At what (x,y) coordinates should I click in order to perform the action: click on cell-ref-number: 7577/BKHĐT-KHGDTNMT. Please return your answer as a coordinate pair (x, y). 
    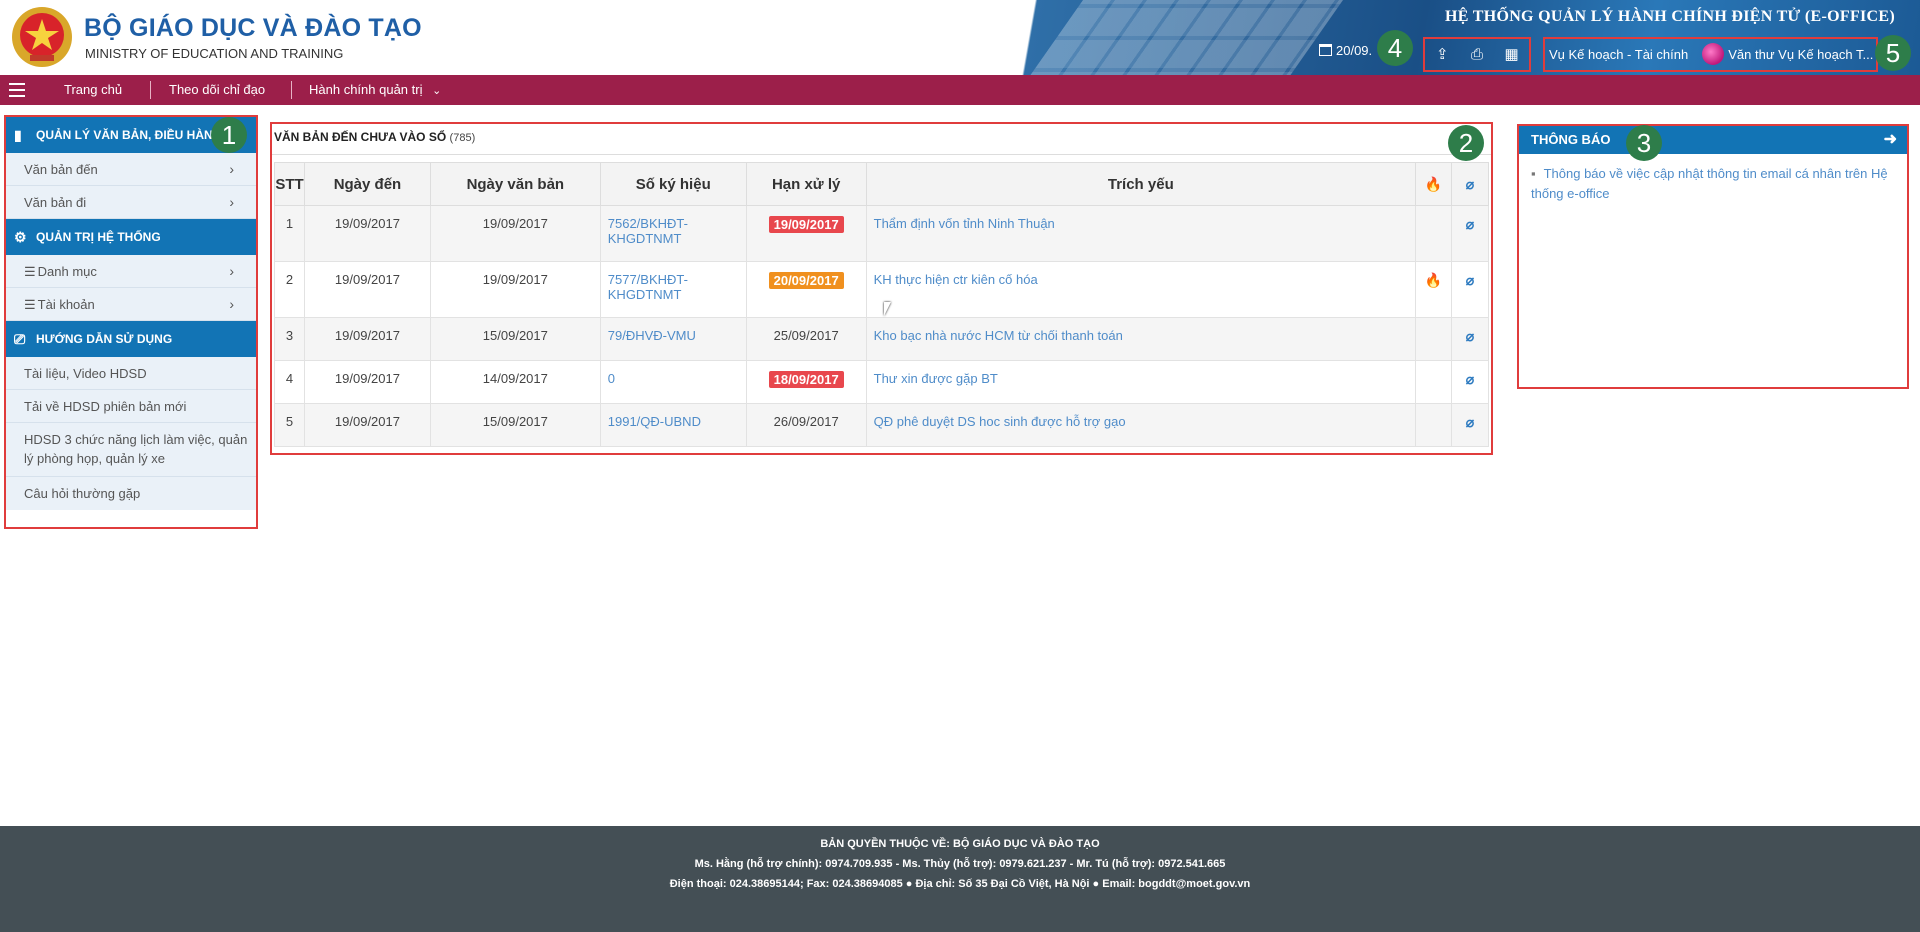
    Looking at the image, I should click on (673, 289).